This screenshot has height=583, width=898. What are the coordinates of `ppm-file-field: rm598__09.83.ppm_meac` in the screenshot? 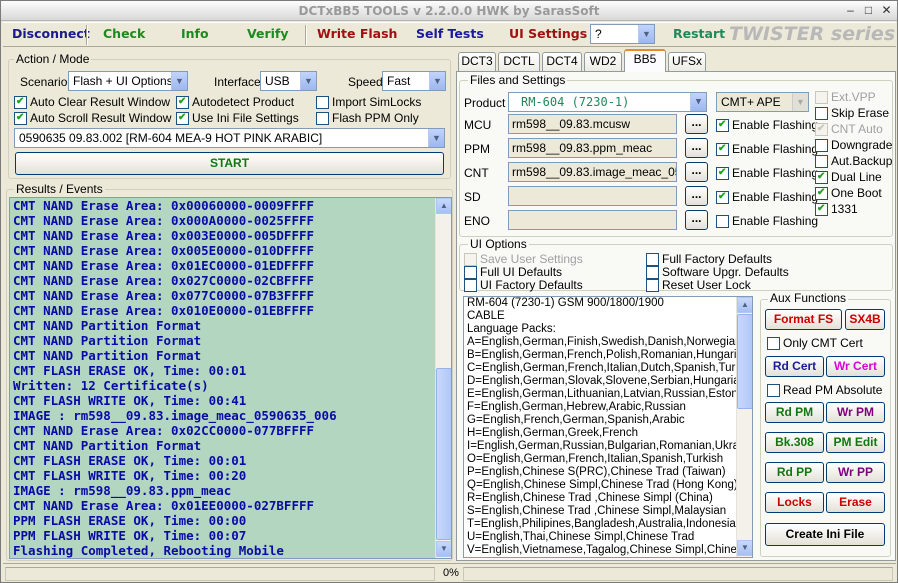 It's located at (592, 148).